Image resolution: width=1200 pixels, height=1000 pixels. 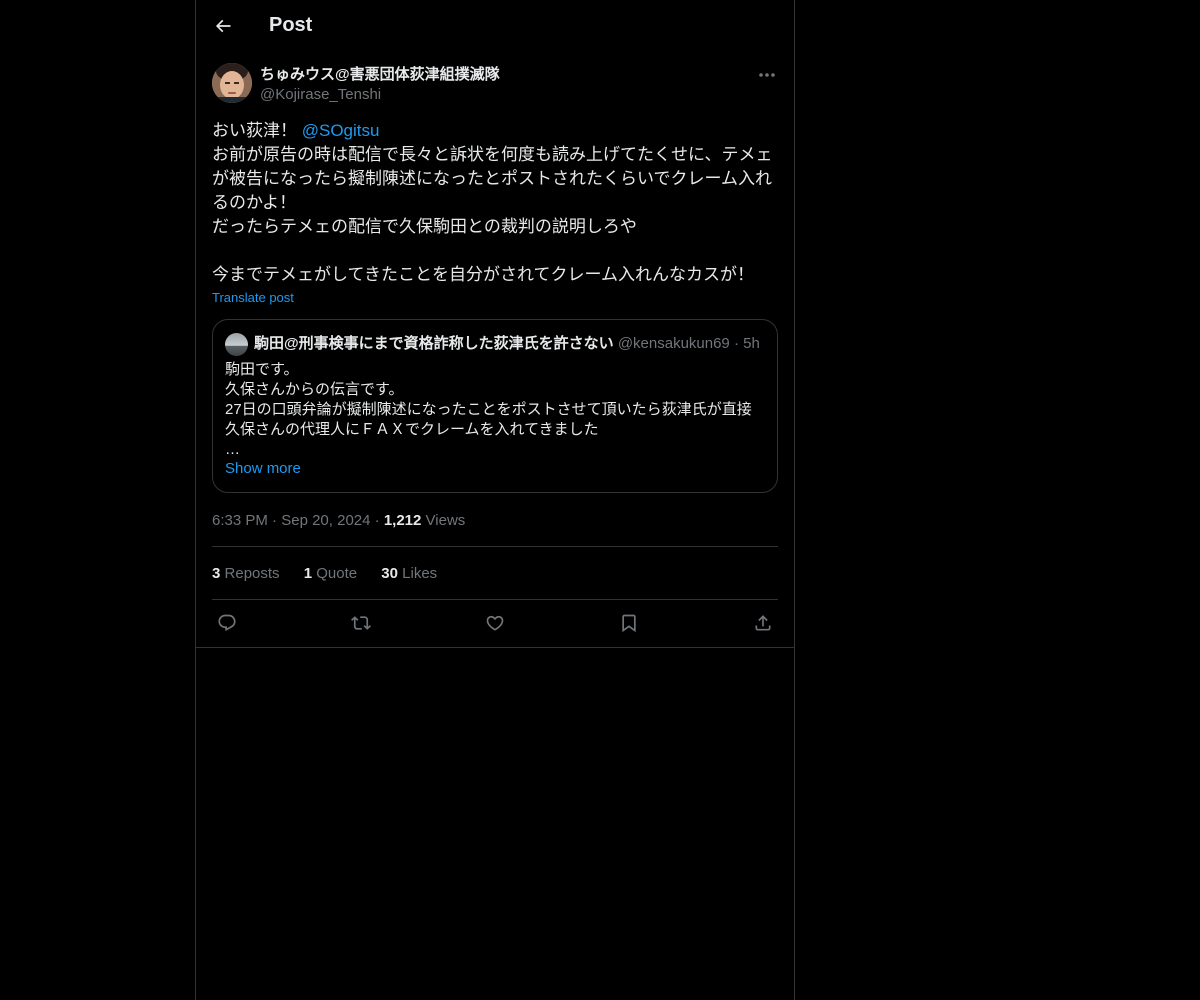 I want to click on share-icon, so click(x=763, y=623).